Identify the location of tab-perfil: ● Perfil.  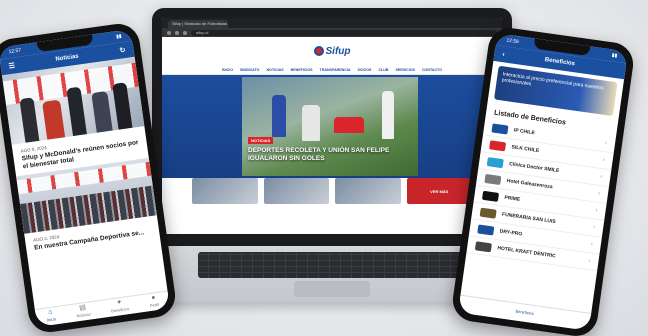
(154, 300).